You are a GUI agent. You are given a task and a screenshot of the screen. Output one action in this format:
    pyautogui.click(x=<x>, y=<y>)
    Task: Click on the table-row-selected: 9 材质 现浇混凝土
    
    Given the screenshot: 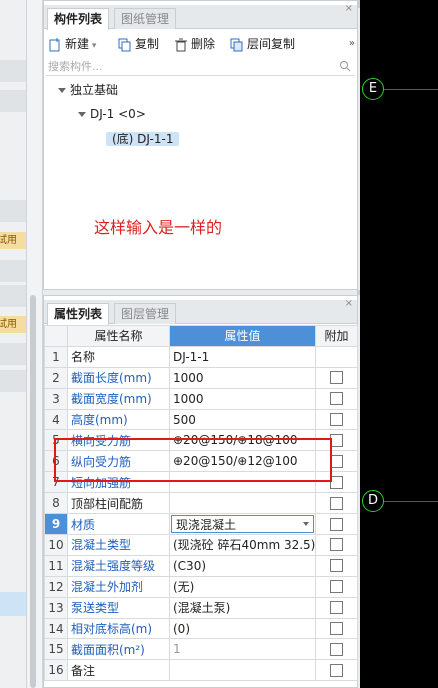 What is the action you would take?
    pyautogui.click(x=201, y=524)
    